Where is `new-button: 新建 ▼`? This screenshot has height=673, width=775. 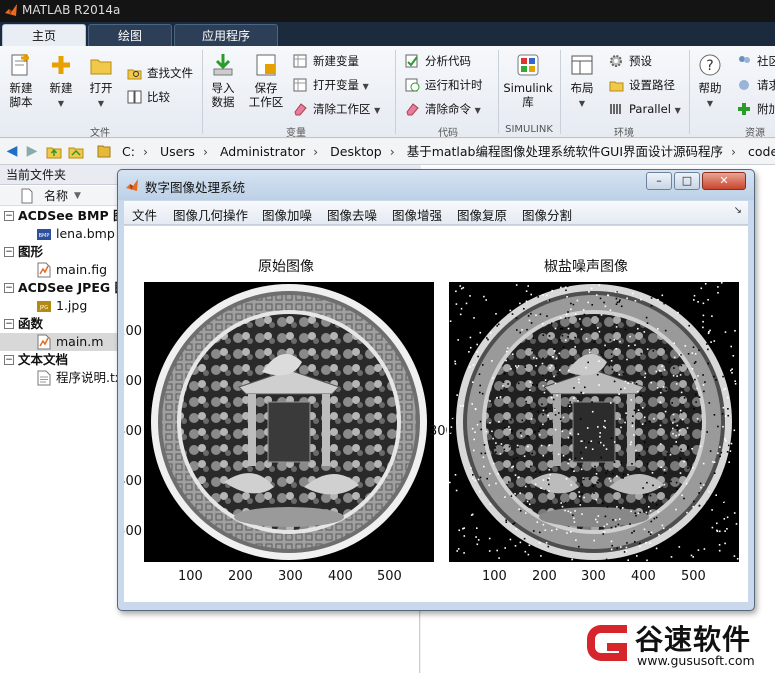 new-button: 新建 ▼ is located at coordinates (61, 81).